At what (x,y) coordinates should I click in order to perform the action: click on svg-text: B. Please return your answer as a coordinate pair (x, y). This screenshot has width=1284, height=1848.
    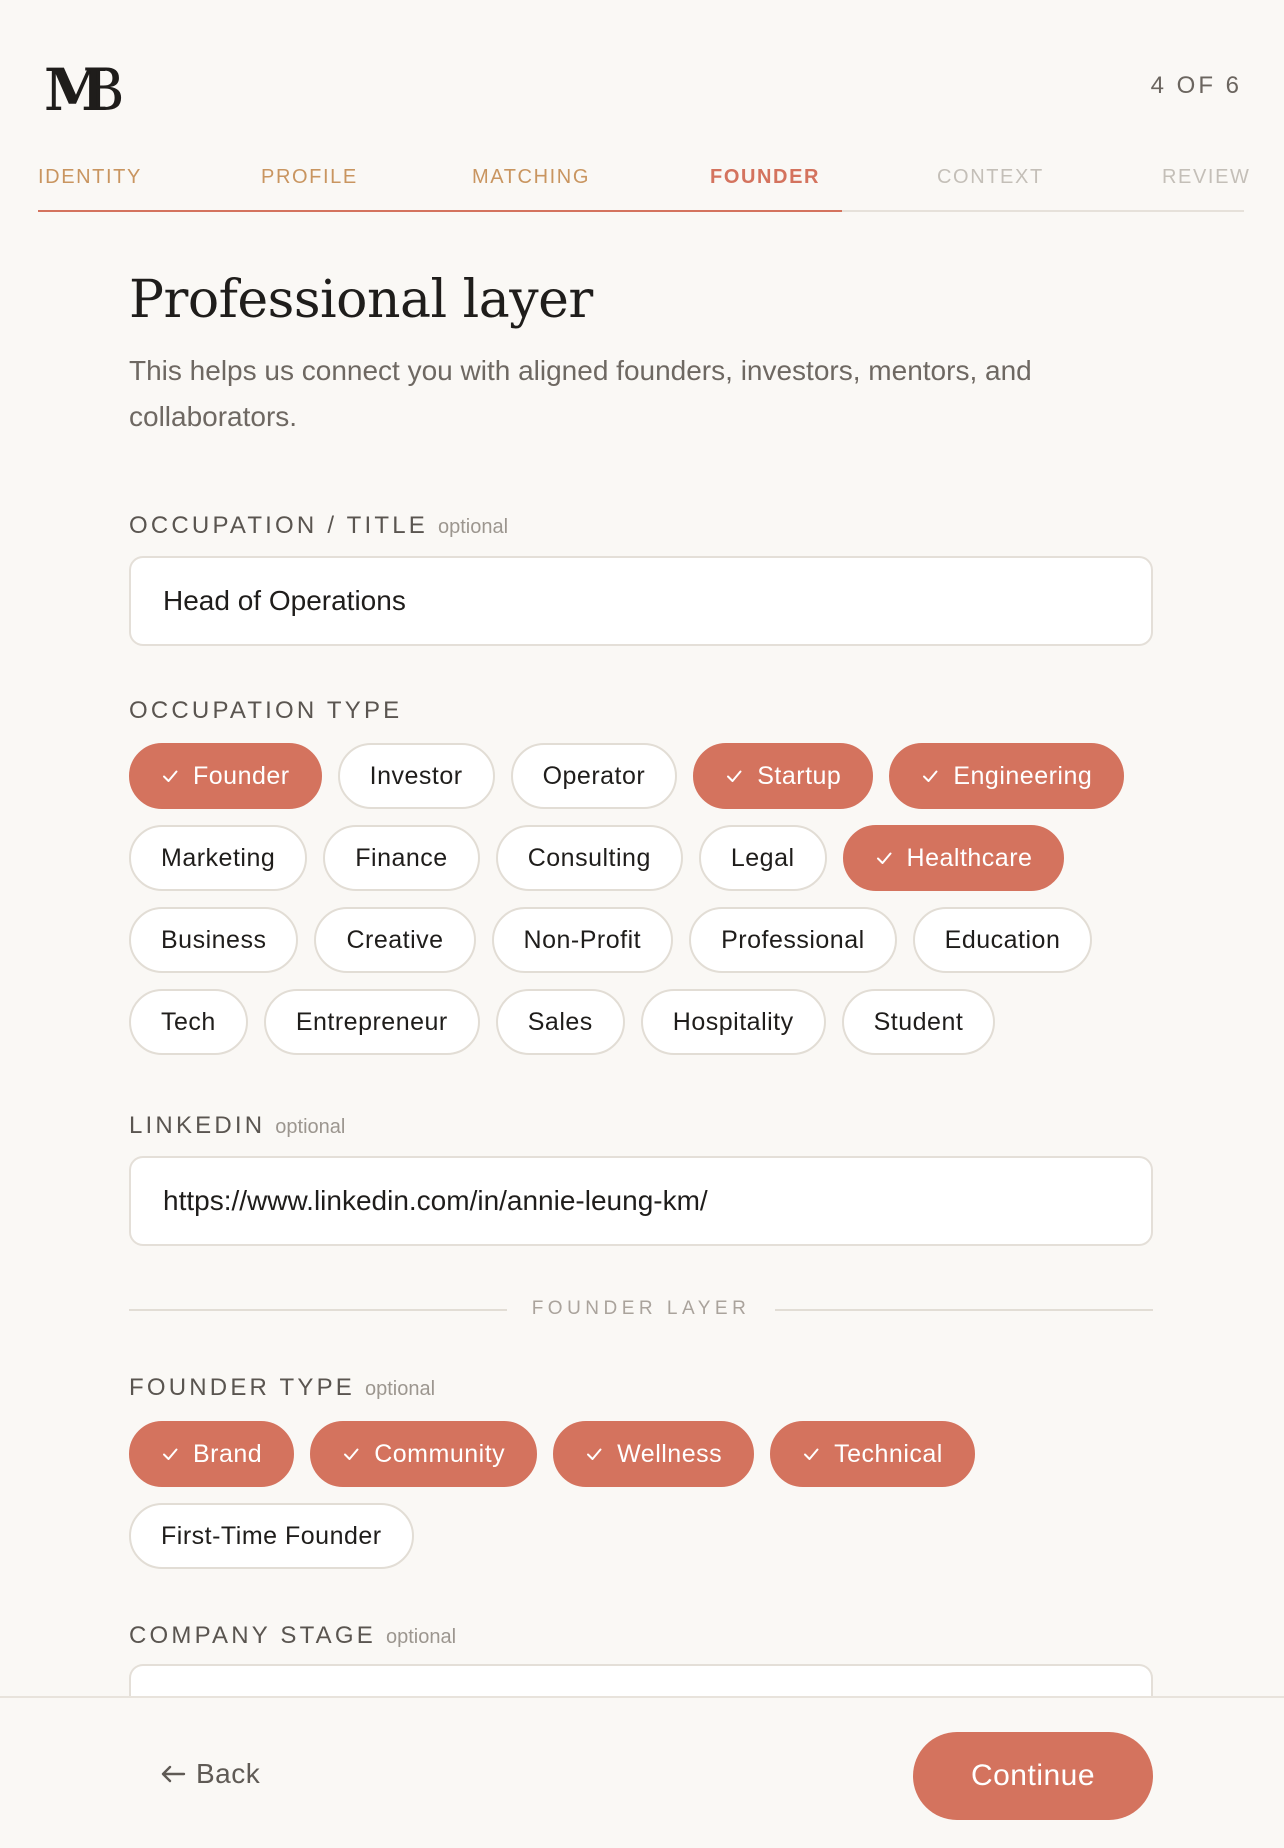
    Looking at the image, I should click on (103, 88).